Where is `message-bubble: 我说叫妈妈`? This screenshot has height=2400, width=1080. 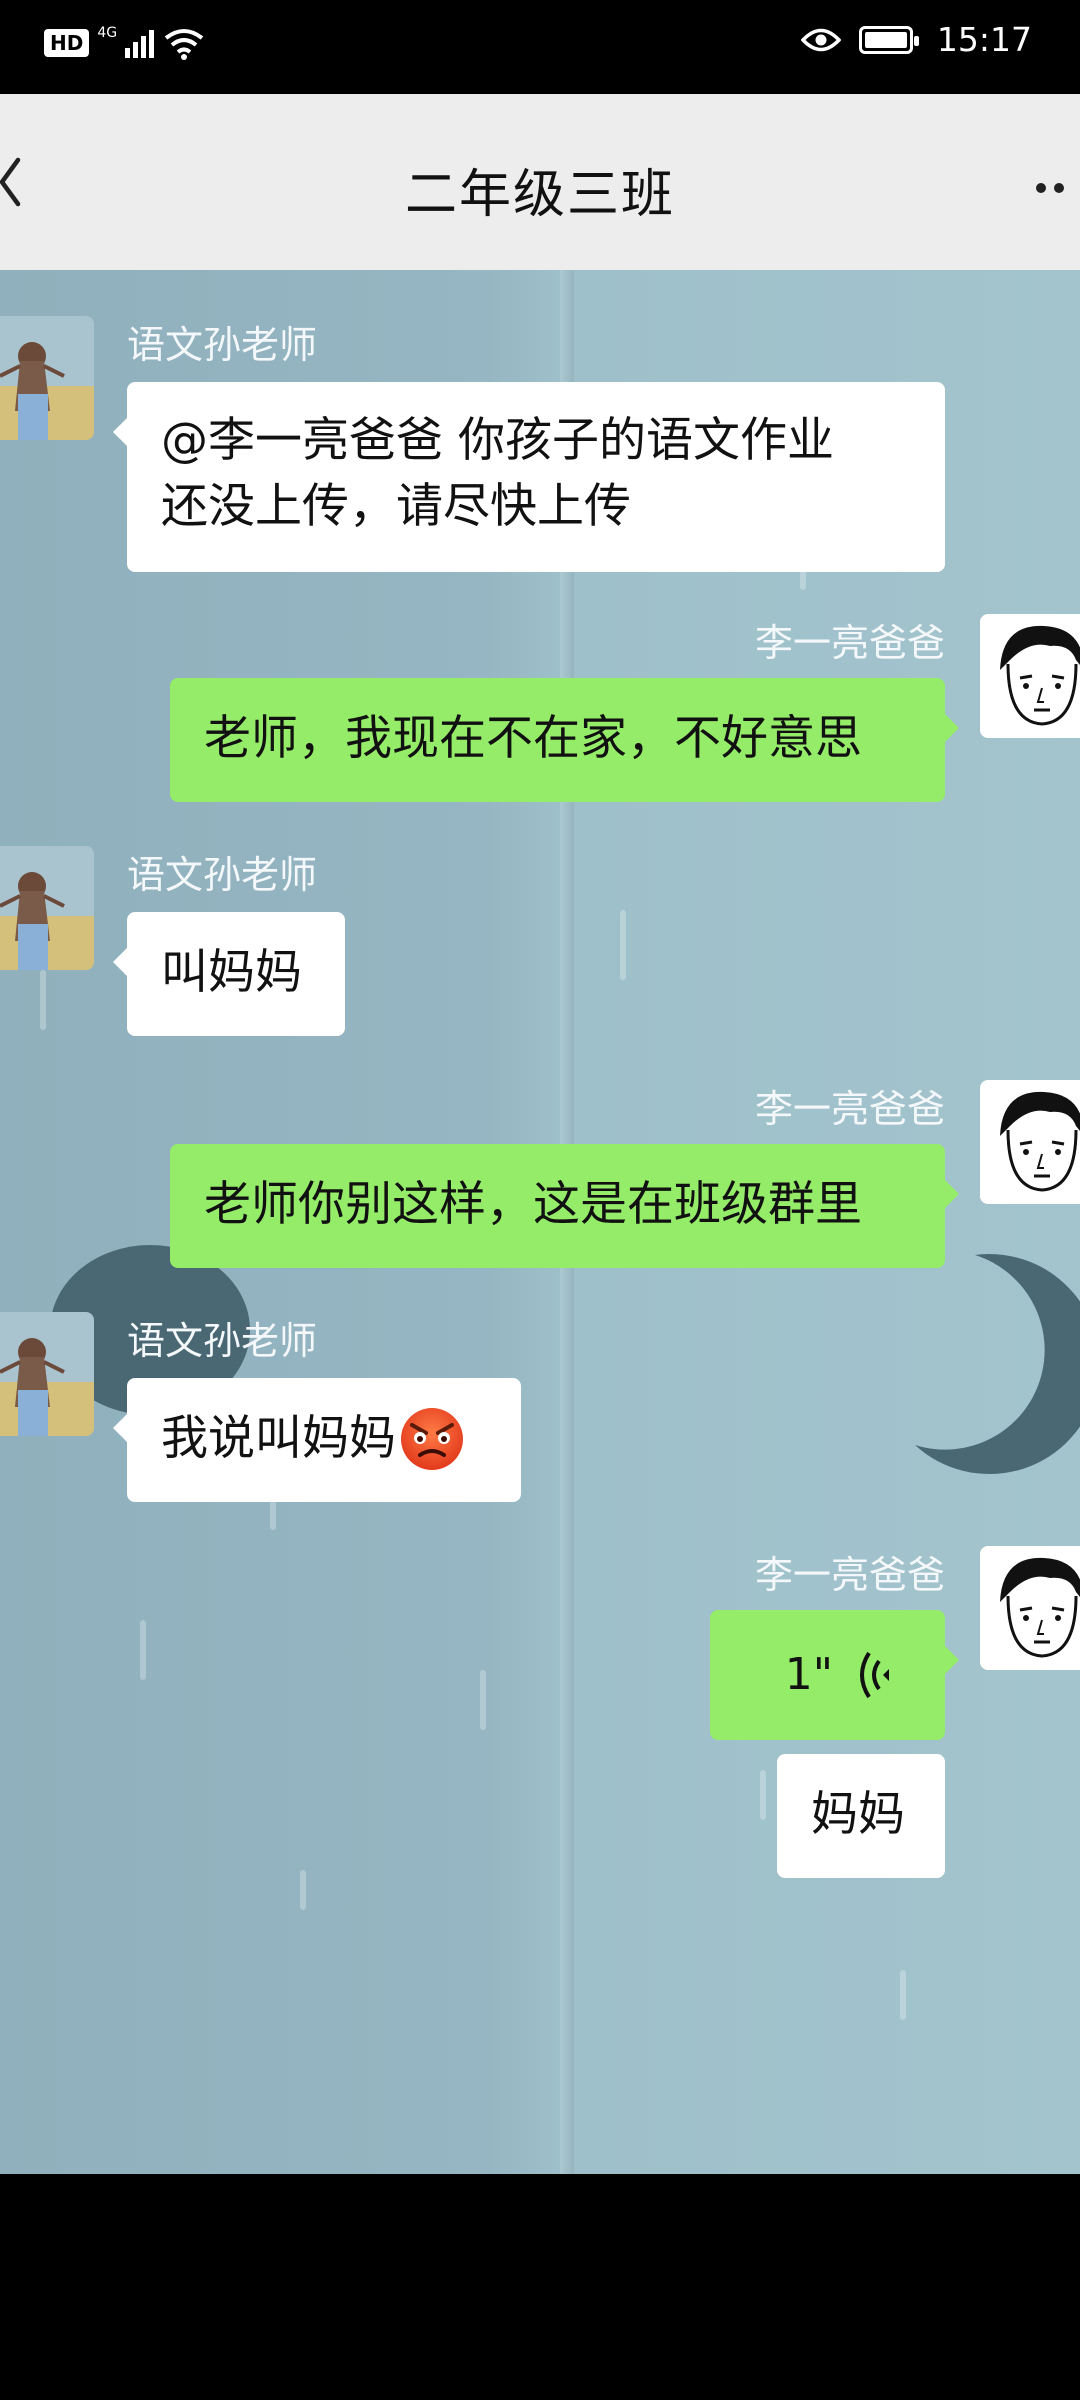
message-bubble: 我说叫妈妈 is located at coordinates (317, 1440).